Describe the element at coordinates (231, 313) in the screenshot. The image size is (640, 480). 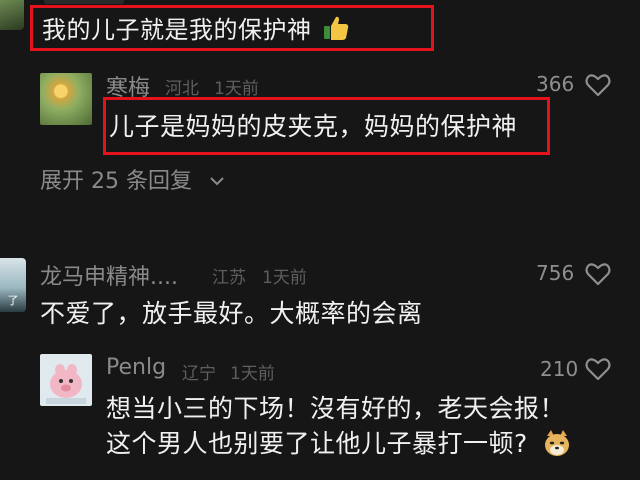
I see `comment-text: 不爱了，放手最好。大概率的会离` at that location.